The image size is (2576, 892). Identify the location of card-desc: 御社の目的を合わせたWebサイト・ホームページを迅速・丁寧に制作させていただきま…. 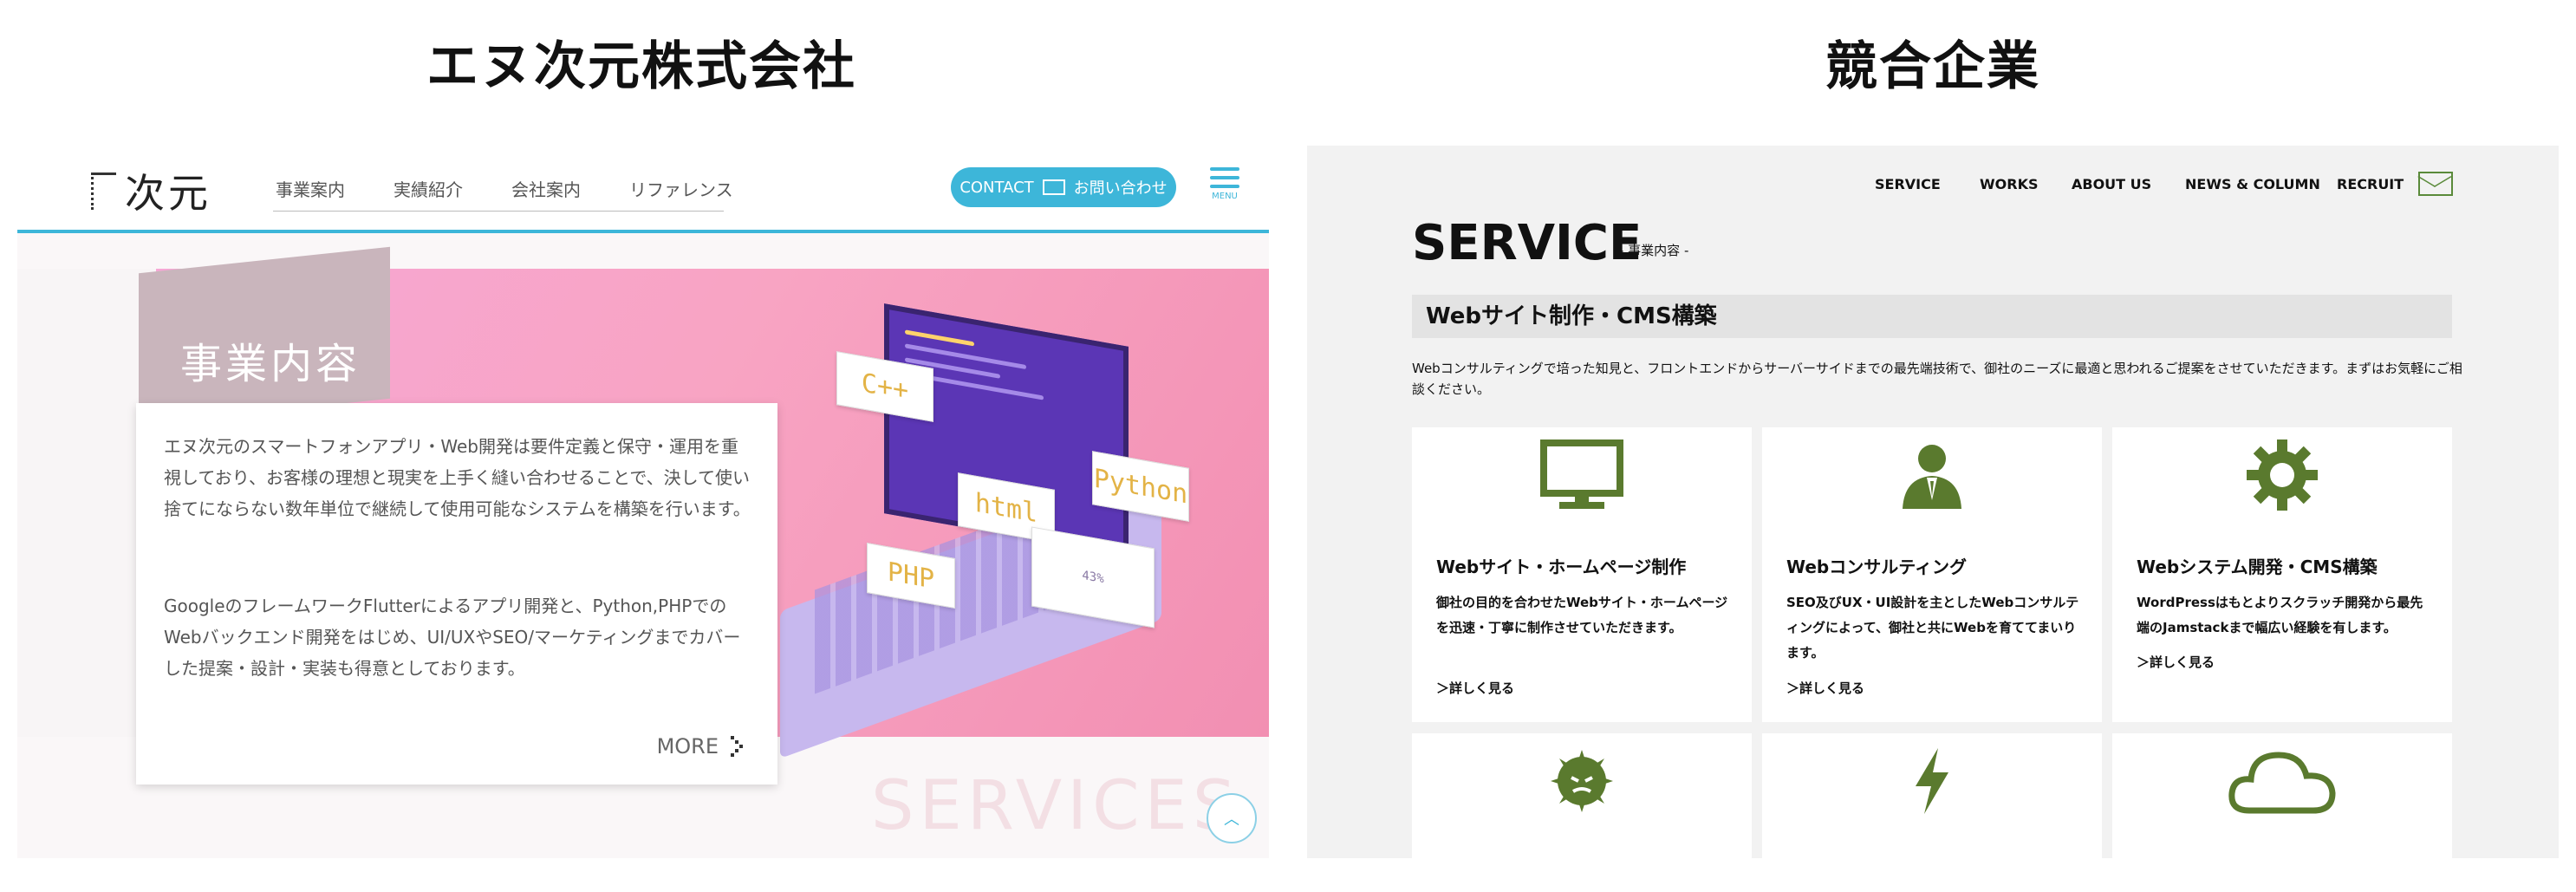
(1582, 615).